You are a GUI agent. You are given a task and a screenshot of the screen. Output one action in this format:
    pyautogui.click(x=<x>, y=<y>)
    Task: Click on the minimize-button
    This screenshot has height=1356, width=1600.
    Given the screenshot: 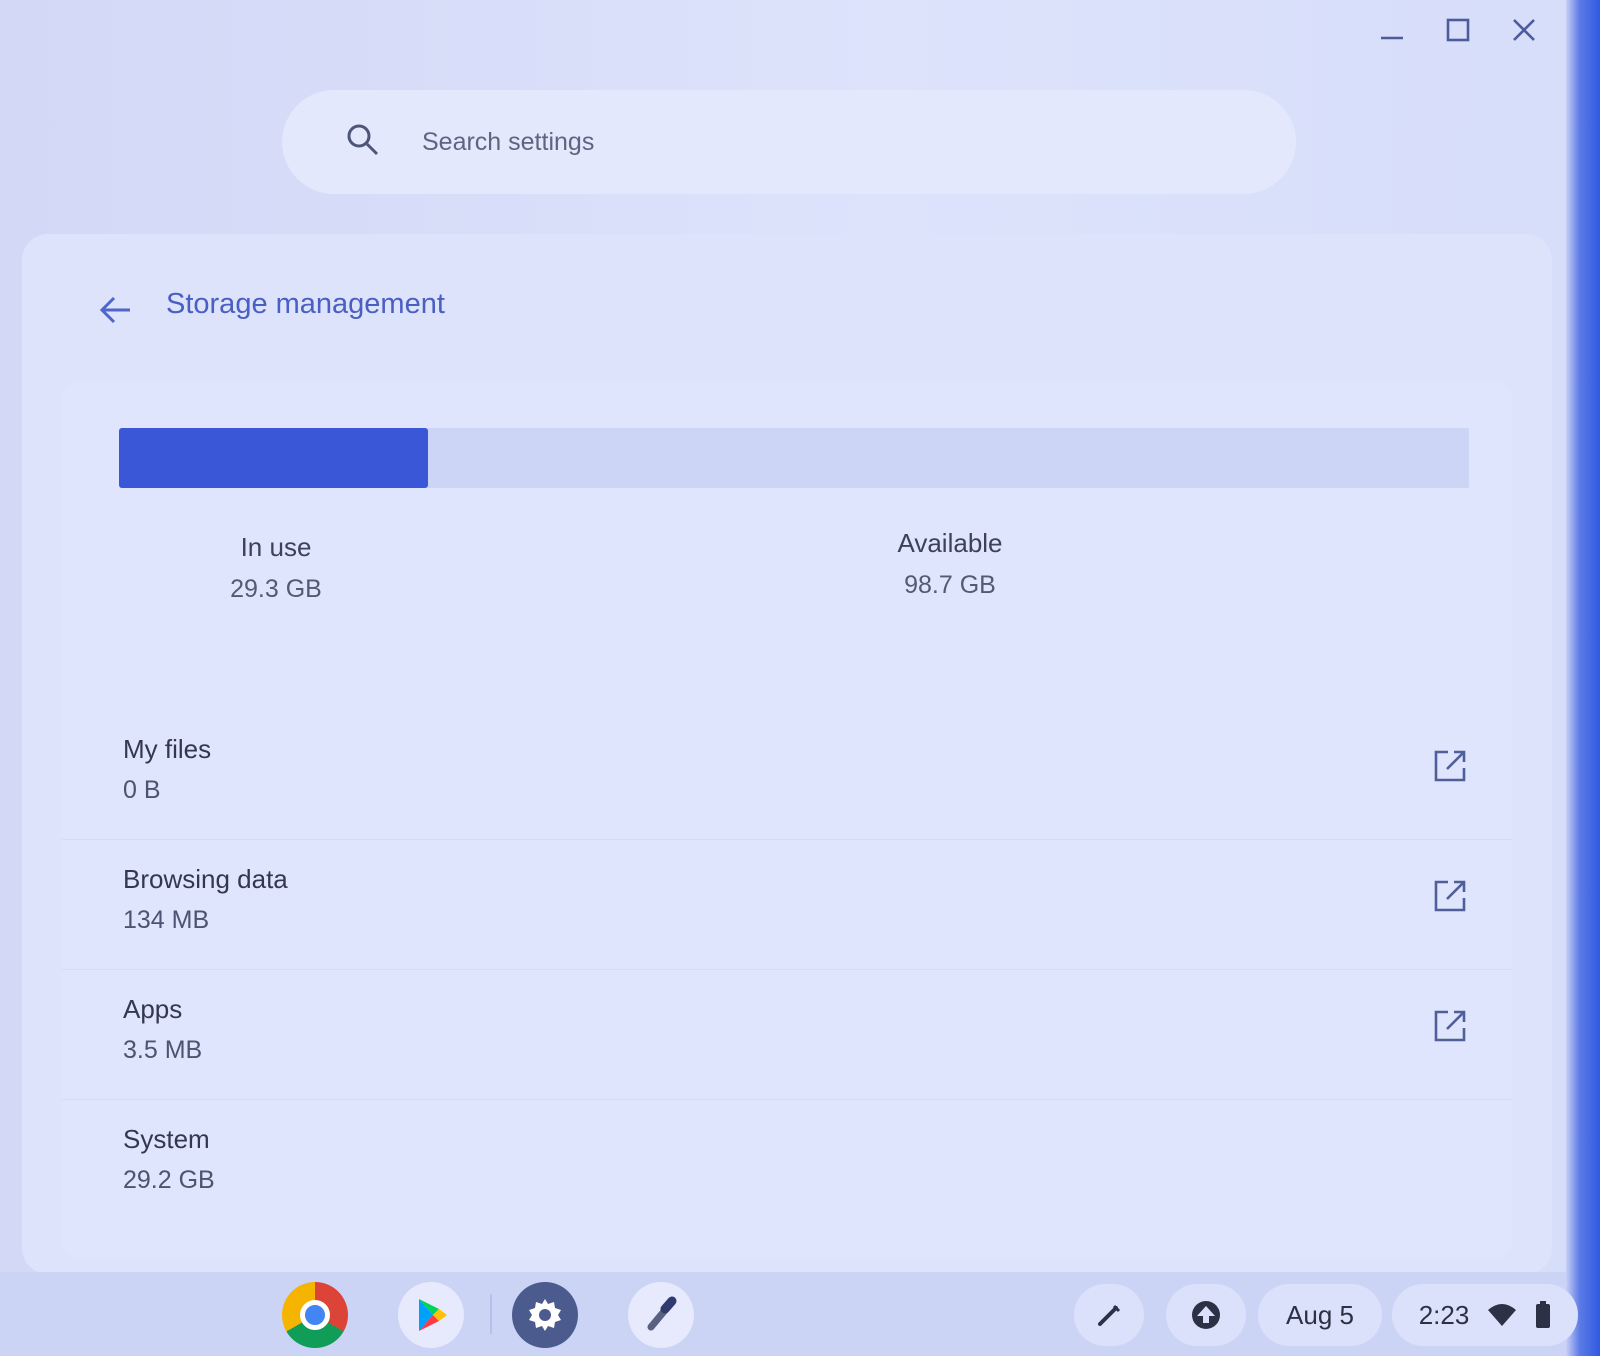 What is the action you would take?
    pyautogui.click(x=1392, y=30)
    